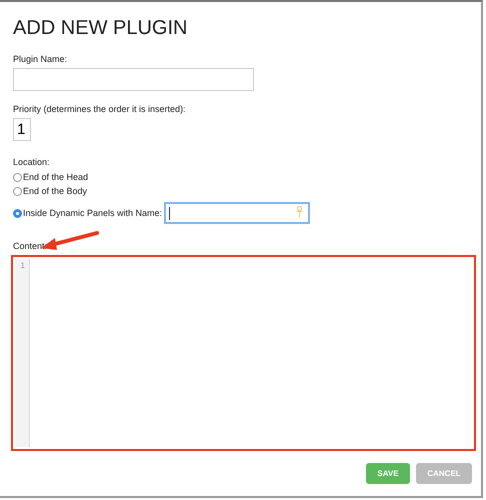  What do you see at coordinates (40, 59) in the screenshot?
I see `field-label: Plugin Name:` at bounding box center [40, 59].